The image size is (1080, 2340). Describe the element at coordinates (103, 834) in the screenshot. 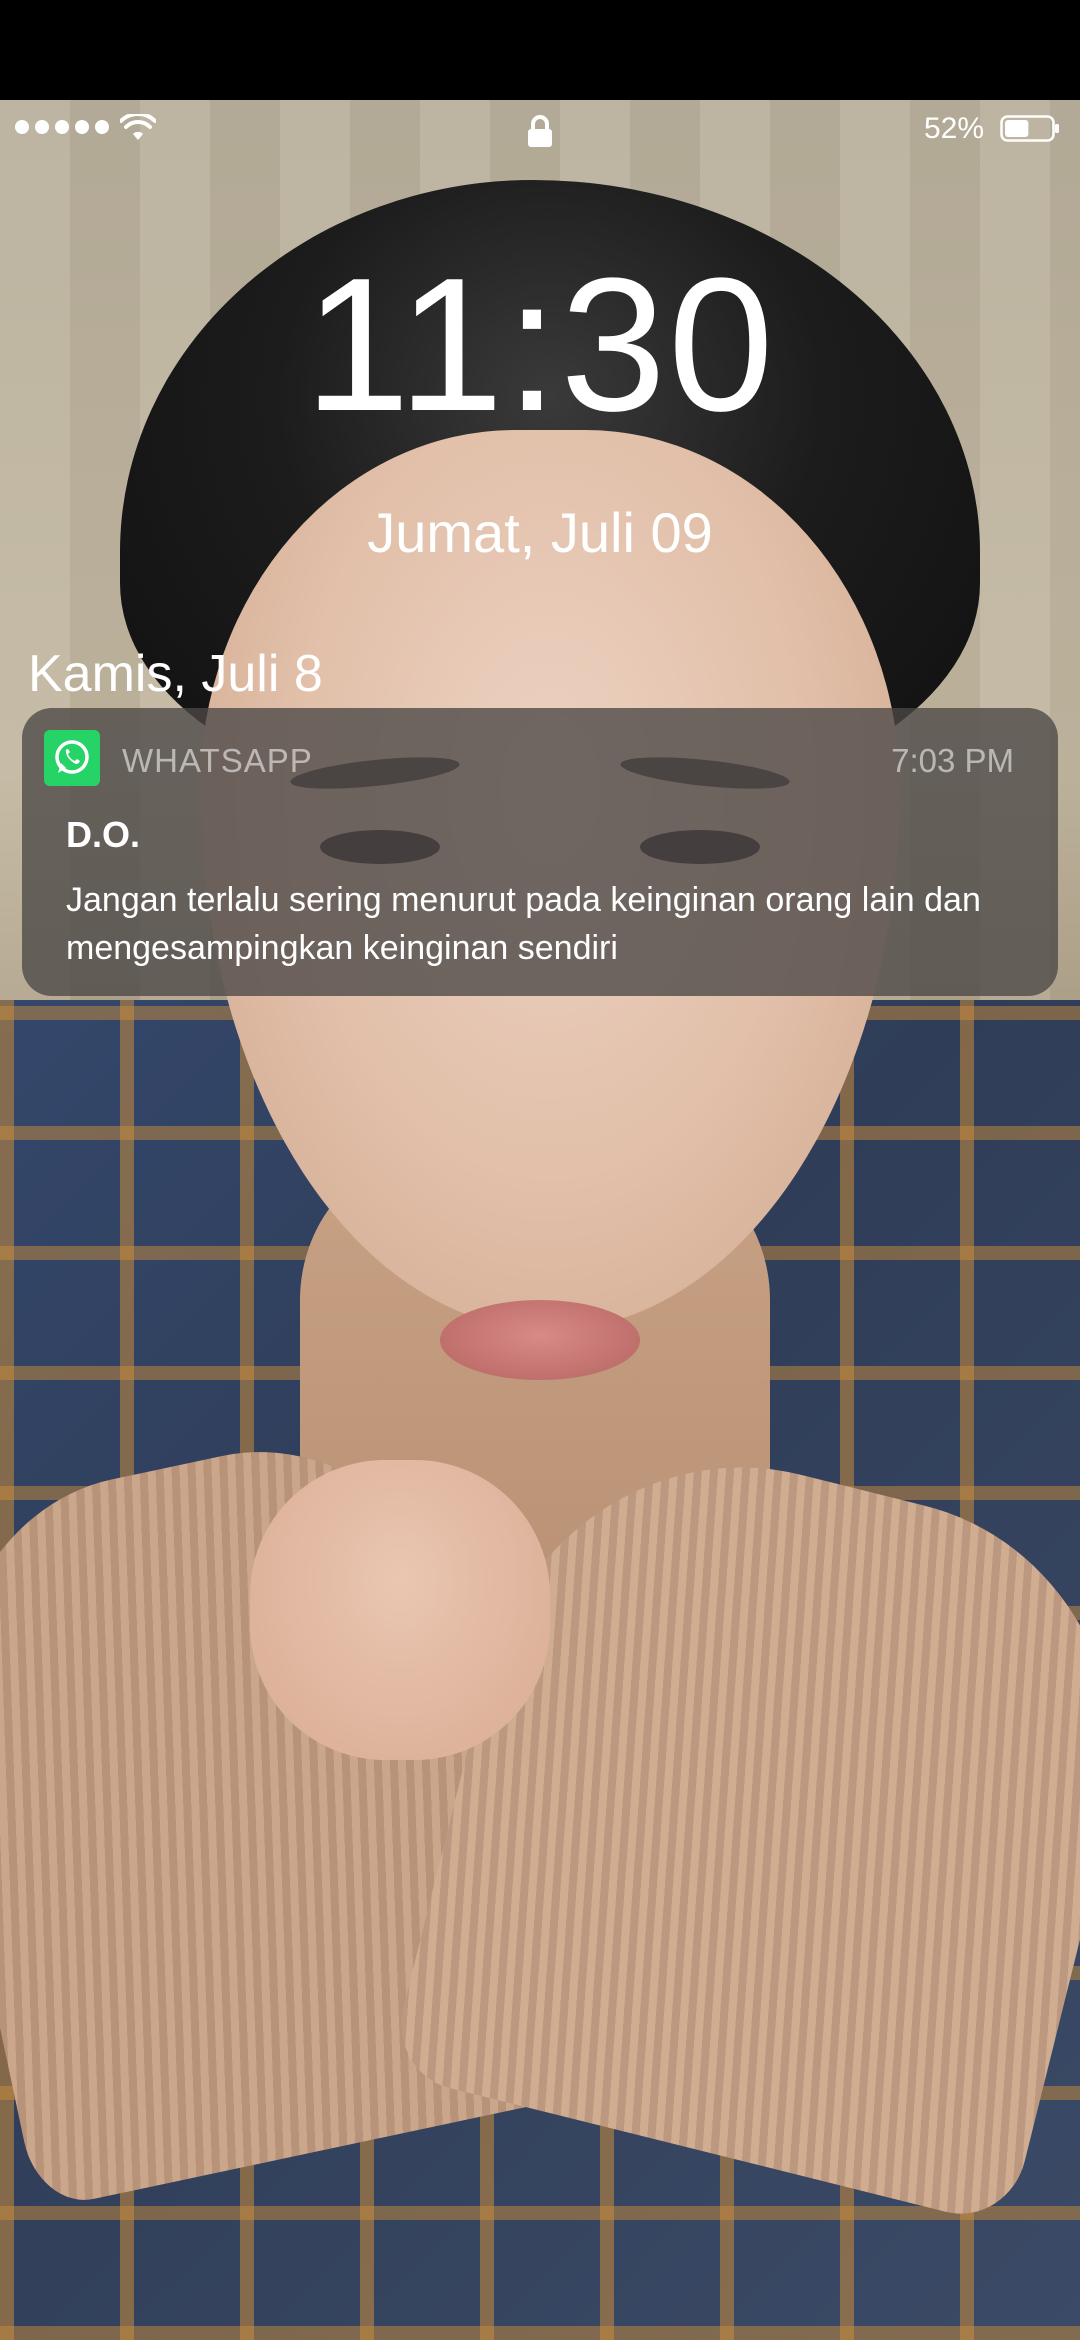

I see `notification-sender: D.O.` at that location.